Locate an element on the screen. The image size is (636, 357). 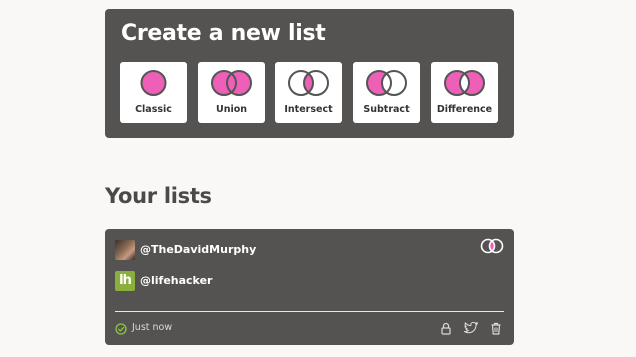
intersect-list-button: Intersect is located at coordinates (308, 92).